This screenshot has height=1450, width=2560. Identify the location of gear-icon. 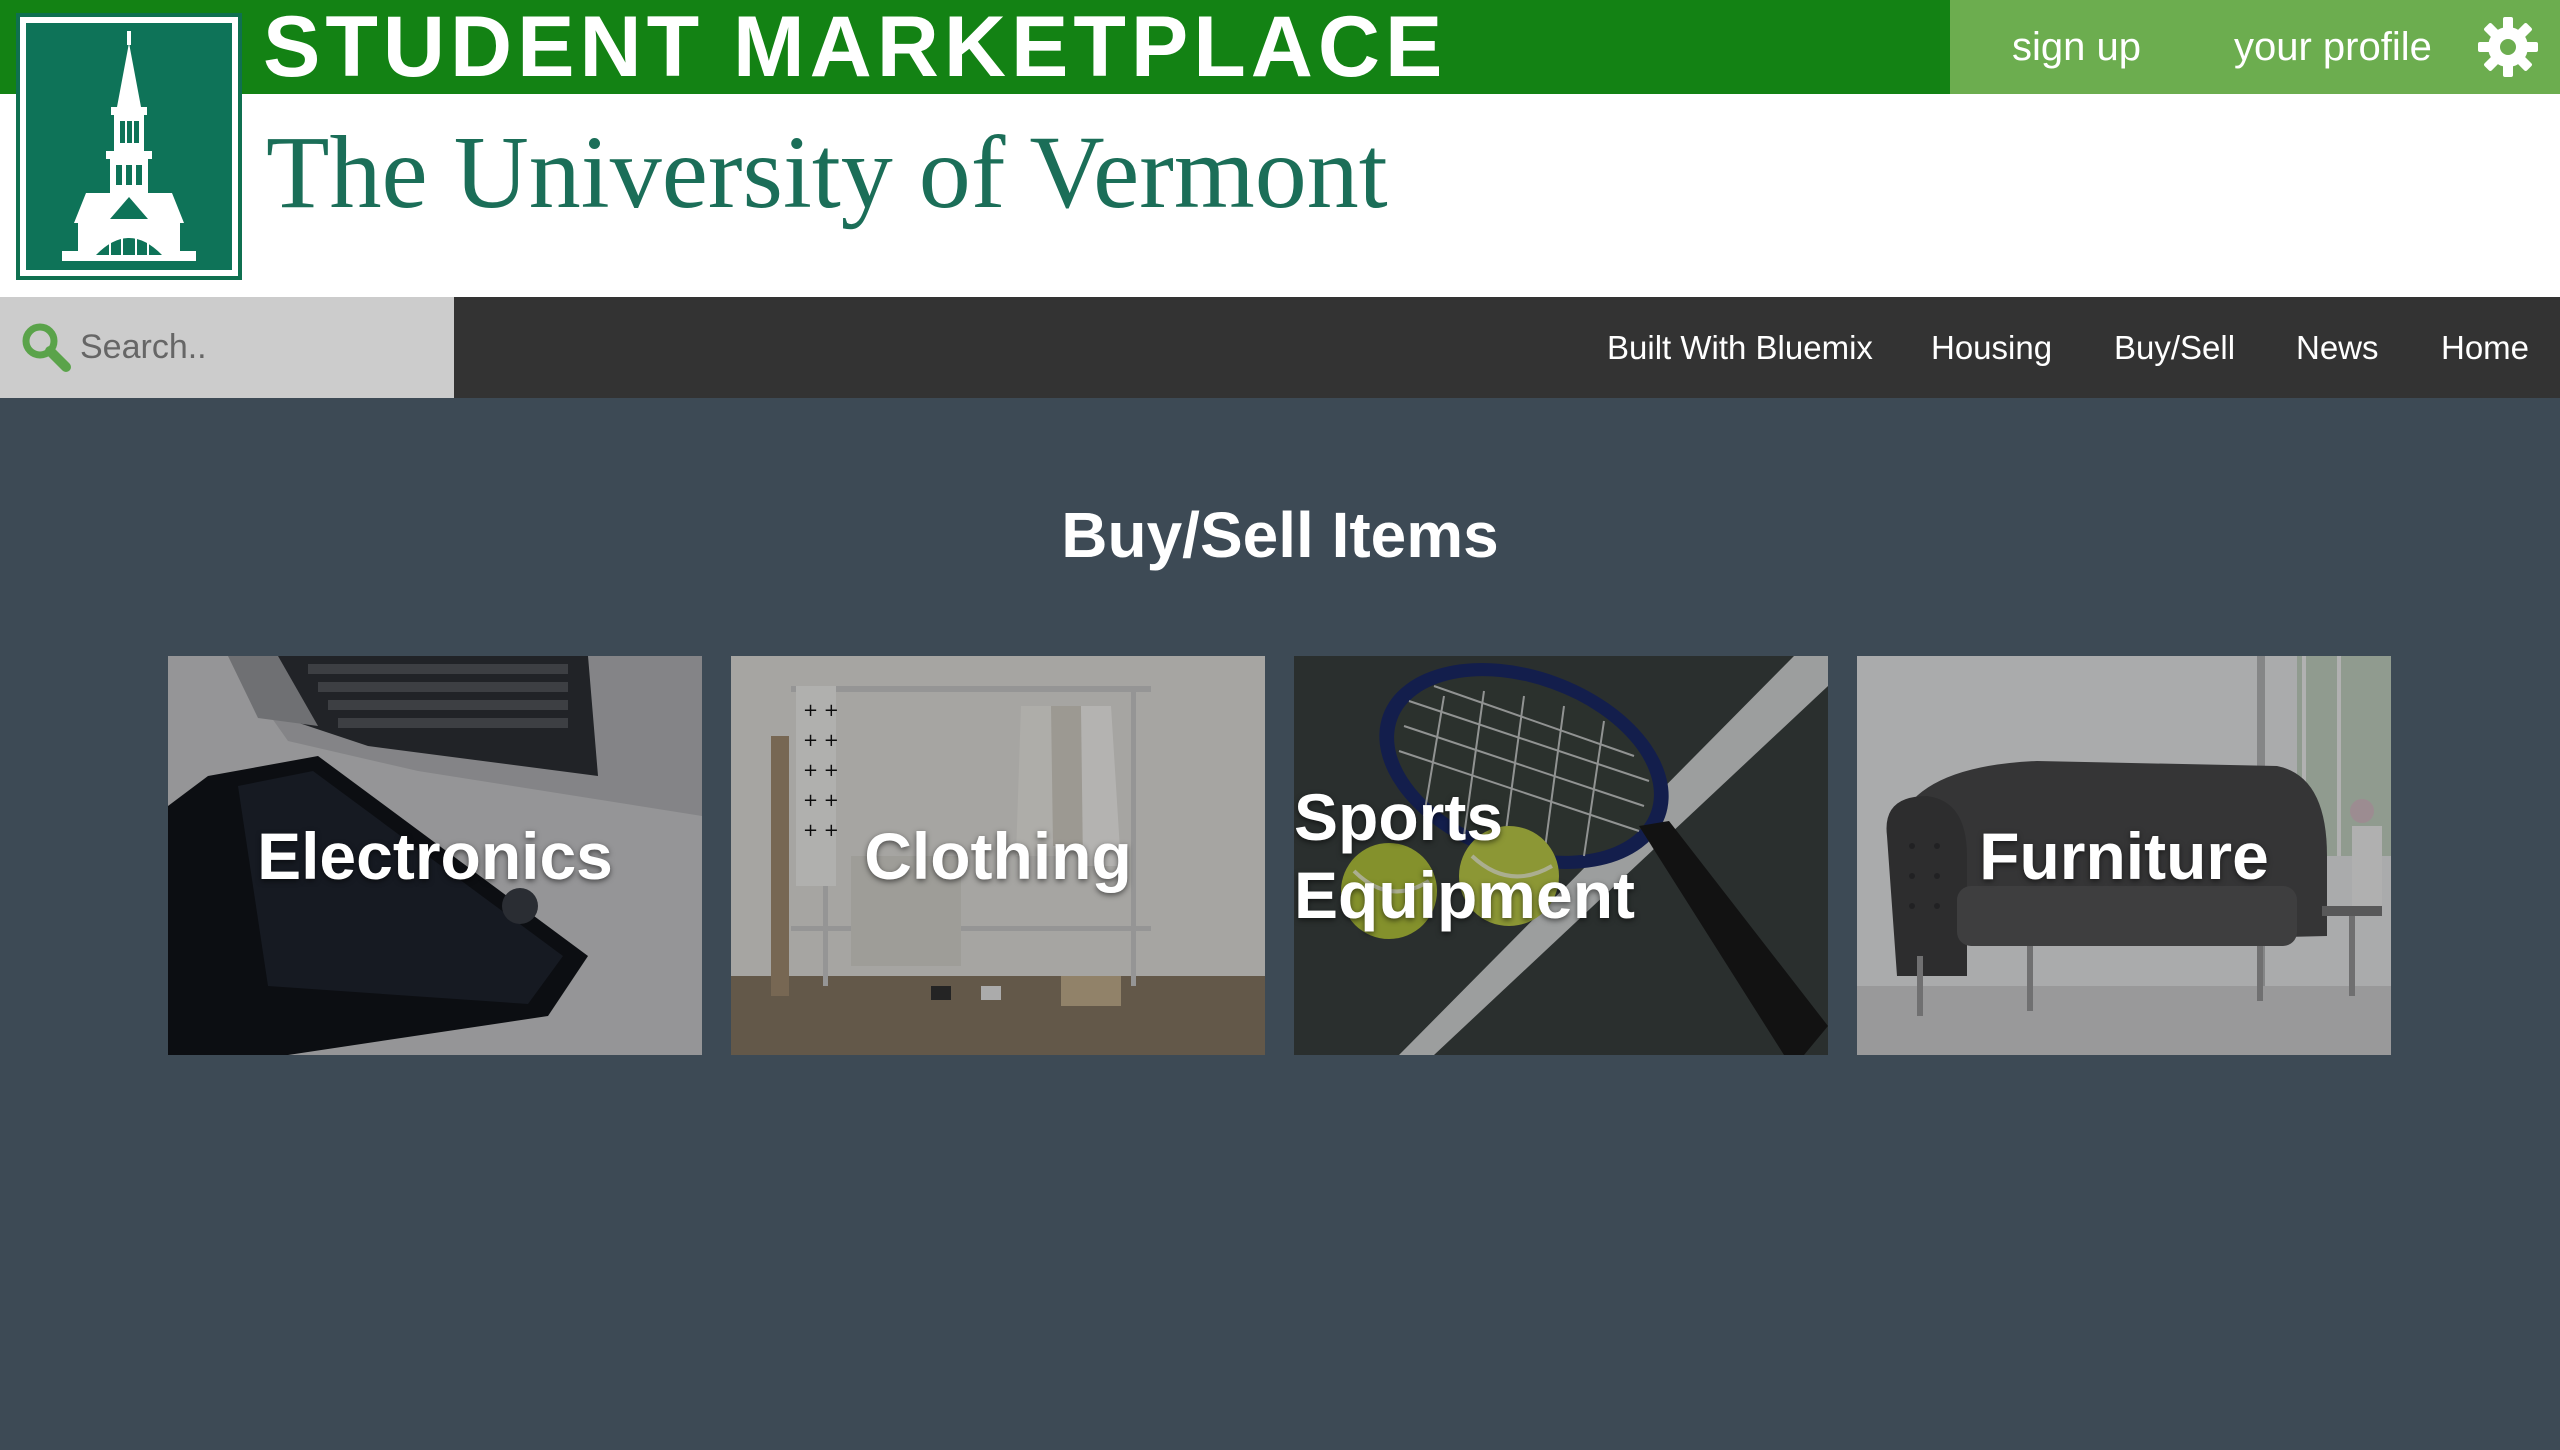
(2508, 47).